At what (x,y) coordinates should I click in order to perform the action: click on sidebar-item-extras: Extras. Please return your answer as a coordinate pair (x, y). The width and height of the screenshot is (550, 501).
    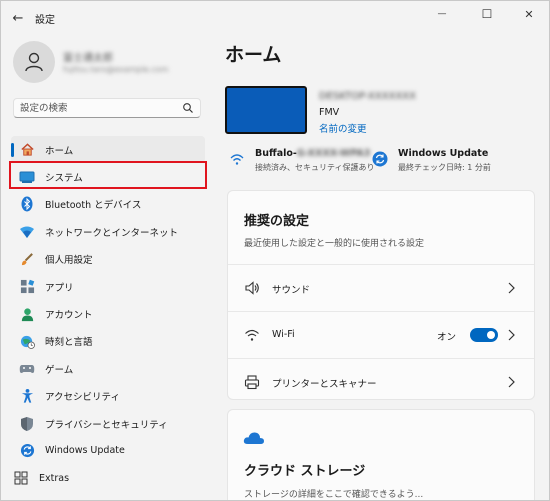
    Looking at the image, I should click on (105, 478).